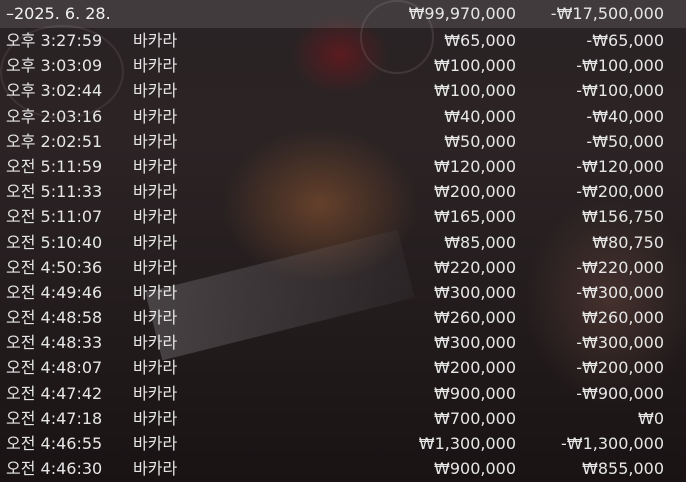 Image resolution: width=686 pixels, height=482 pixels. Describe the element at coordinates (54, 292) in the screenshot. I see `bet-time: 오전 4:49:46` at that location.